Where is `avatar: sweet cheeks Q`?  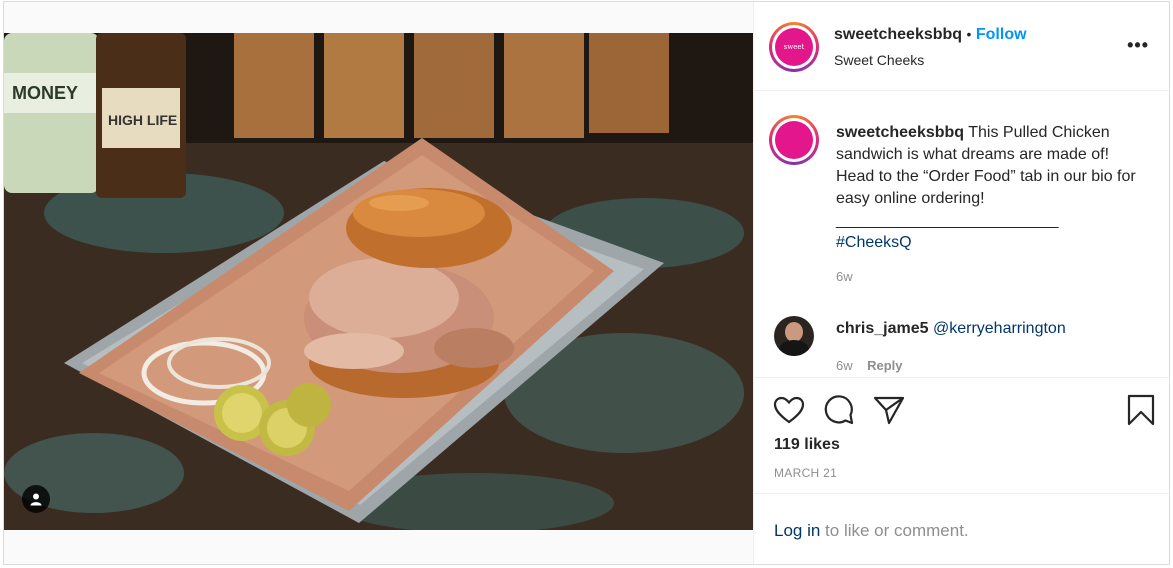
avatar: sweet cheeks Q is located at coordinates (794, 47).